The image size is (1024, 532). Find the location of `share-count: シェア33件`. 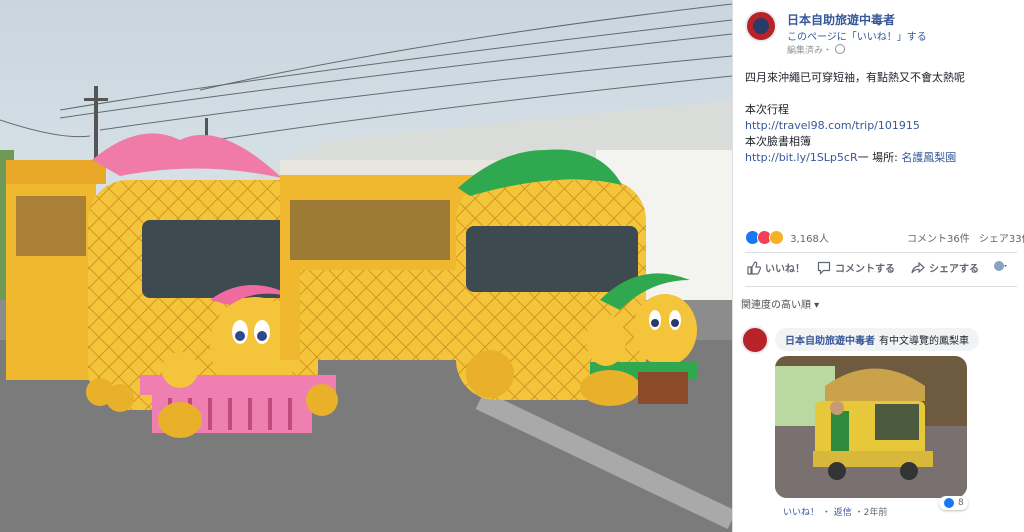

share-count: シェア33件 is located at coordinates (1001, 239).